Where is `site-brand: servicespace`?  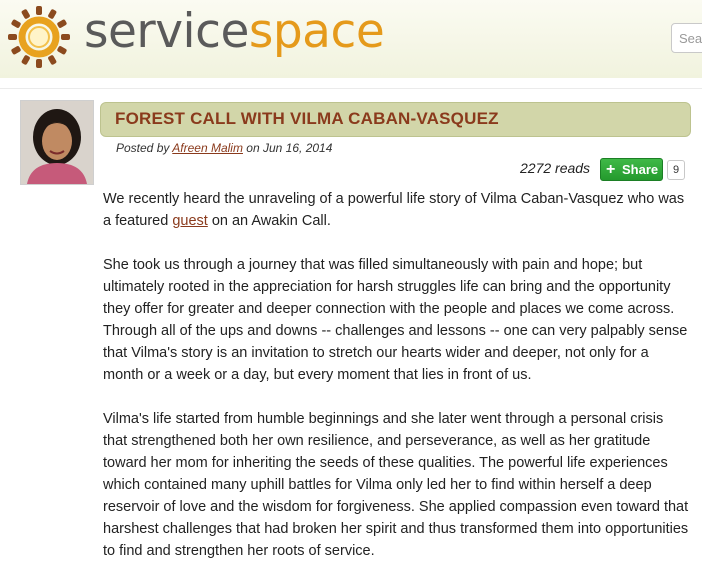 site-brand: servicespace is located at coordinates (234, 32).